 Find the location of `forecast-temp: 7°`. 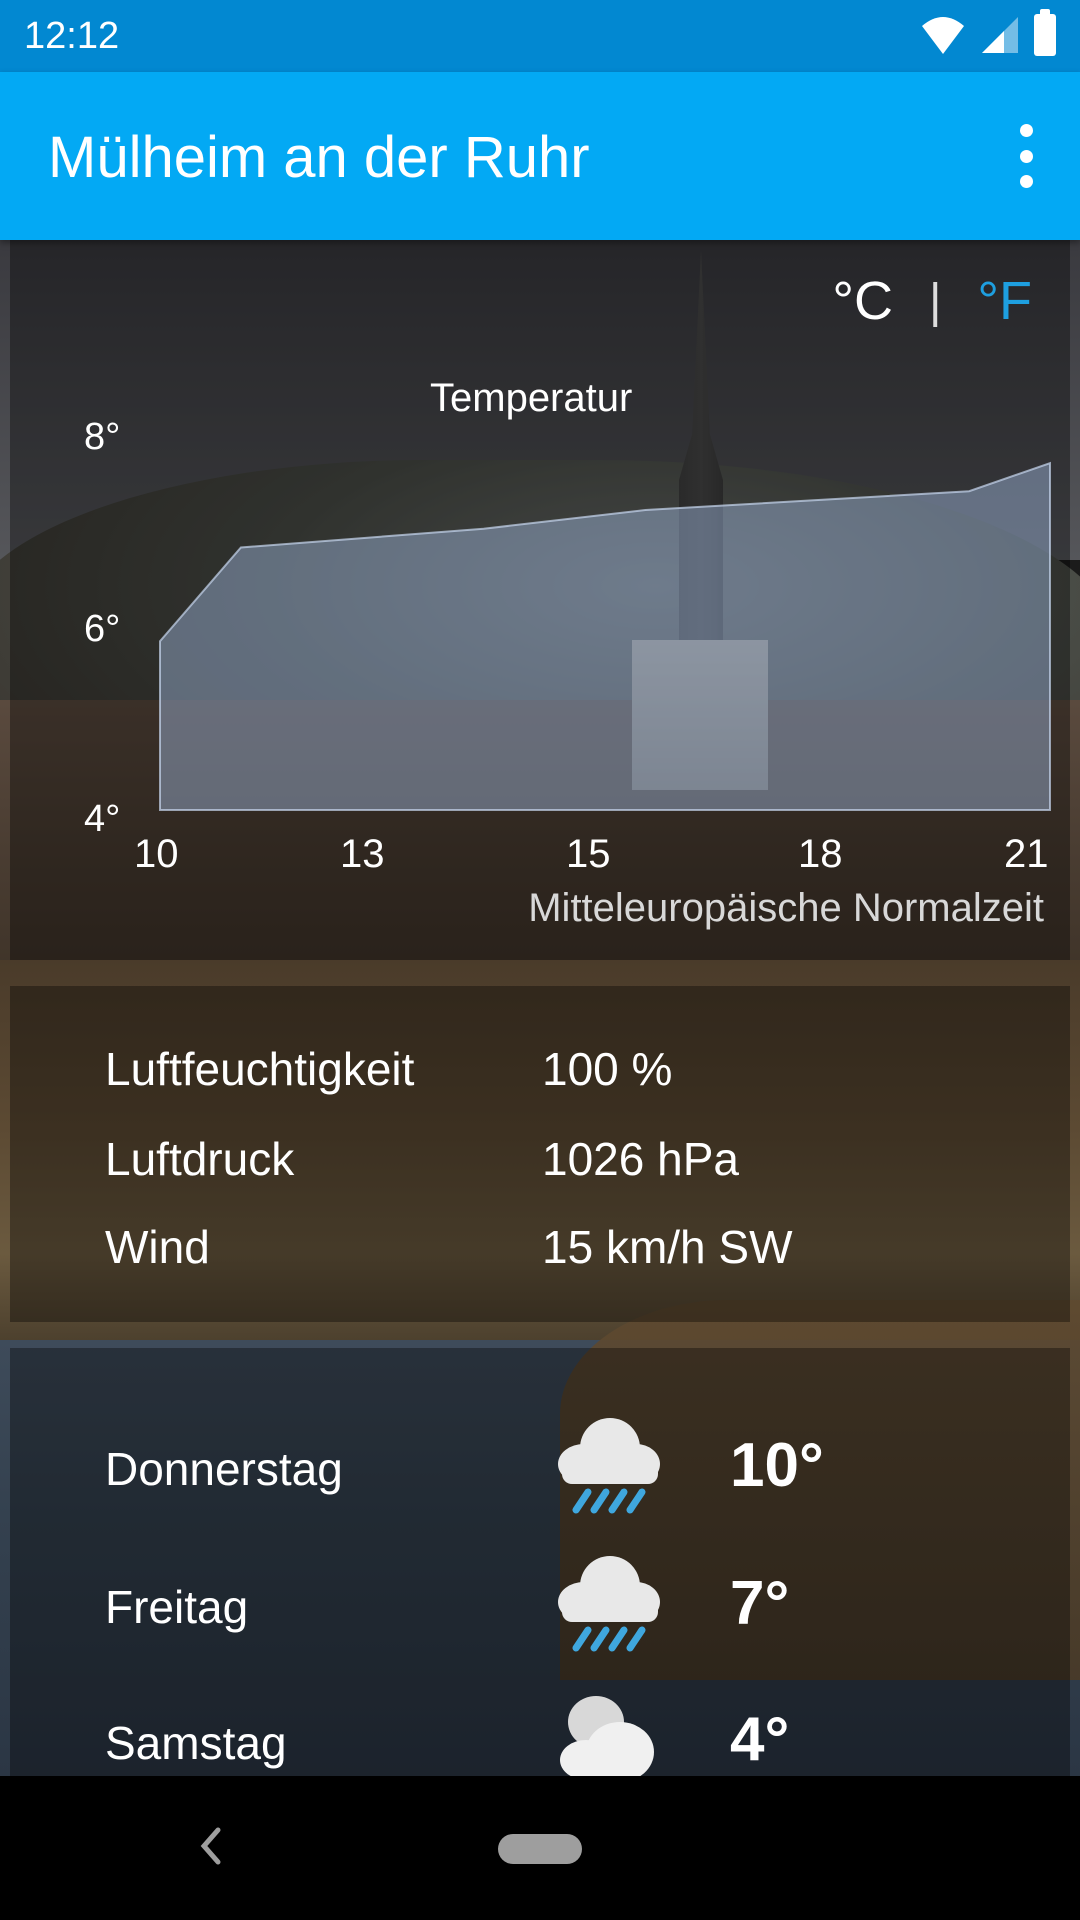

forecast-temp: 7° is located at coordinates (760, 1603).